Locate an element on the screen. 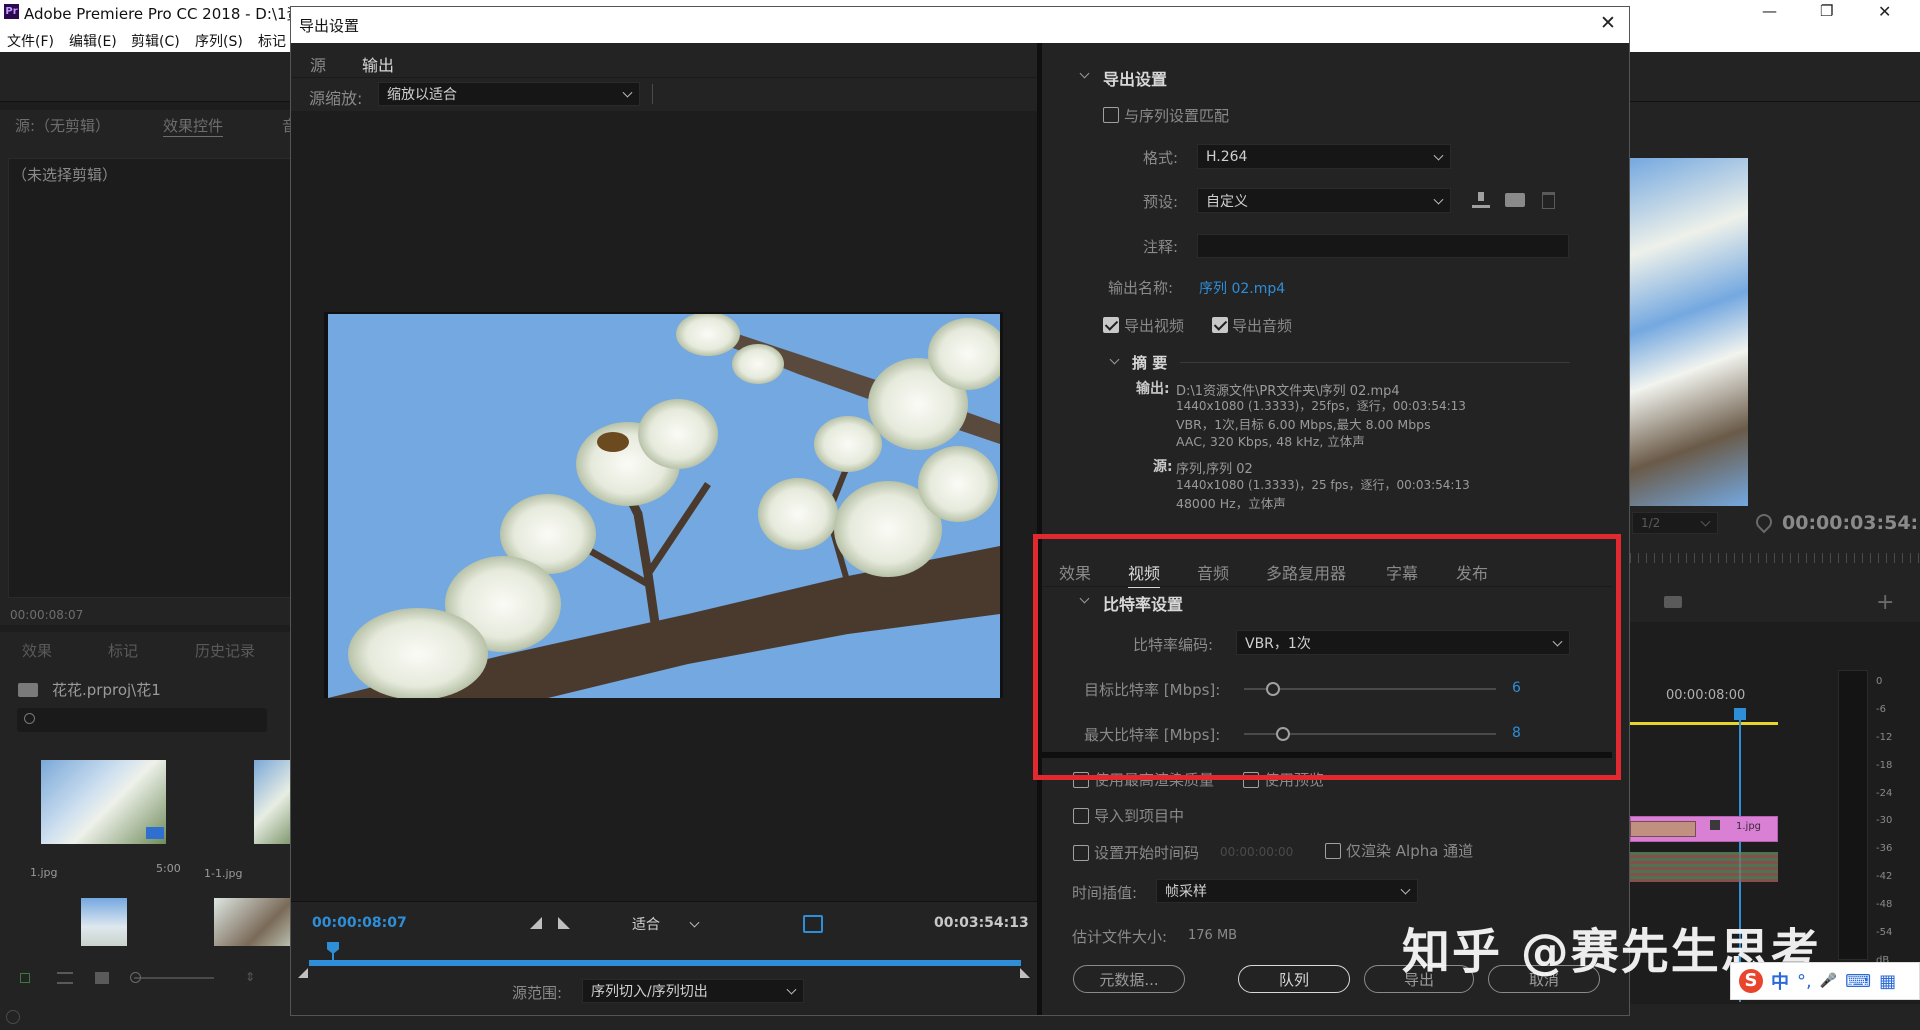  premiere-logo-icon: Pr is located at coordinates (11, 11).